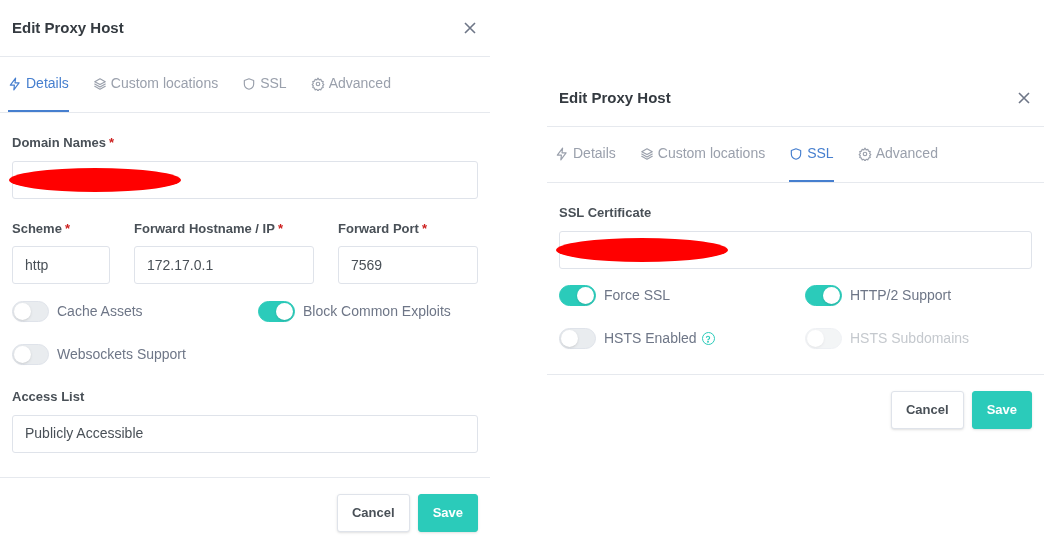  Describe the element at coordinates (209, 228) in the screenshot. I see `field-label: Forward Hostname / IP *` at that location.